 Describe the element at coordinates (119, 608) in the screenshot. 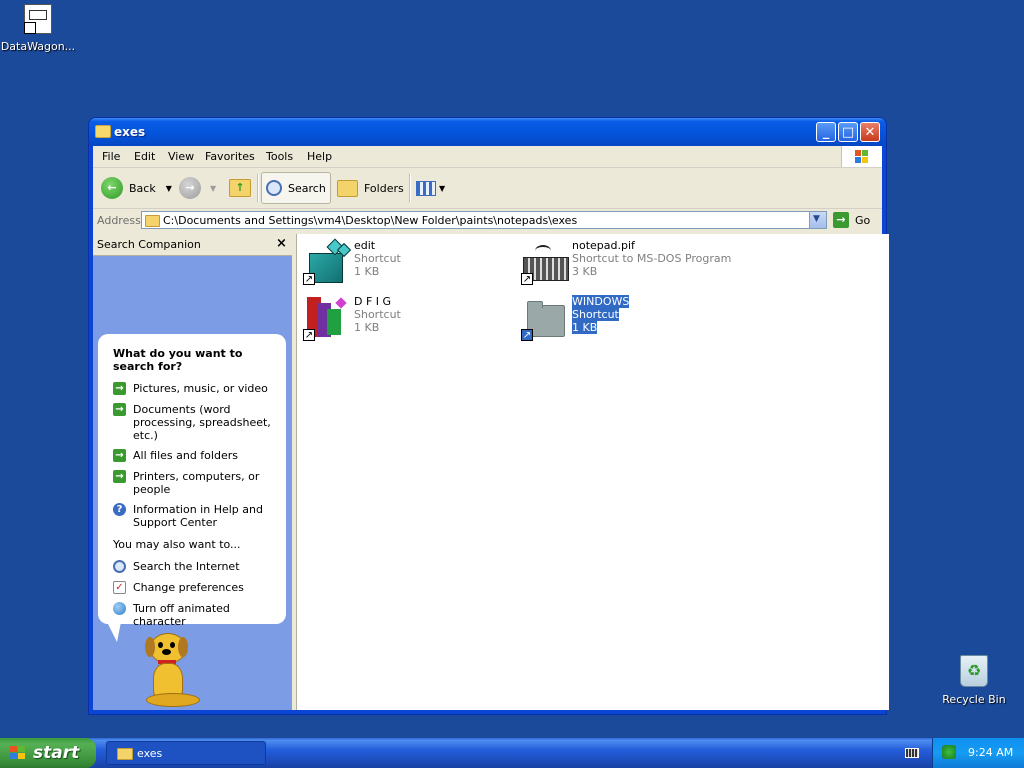

I see `globe-icon` at that location.